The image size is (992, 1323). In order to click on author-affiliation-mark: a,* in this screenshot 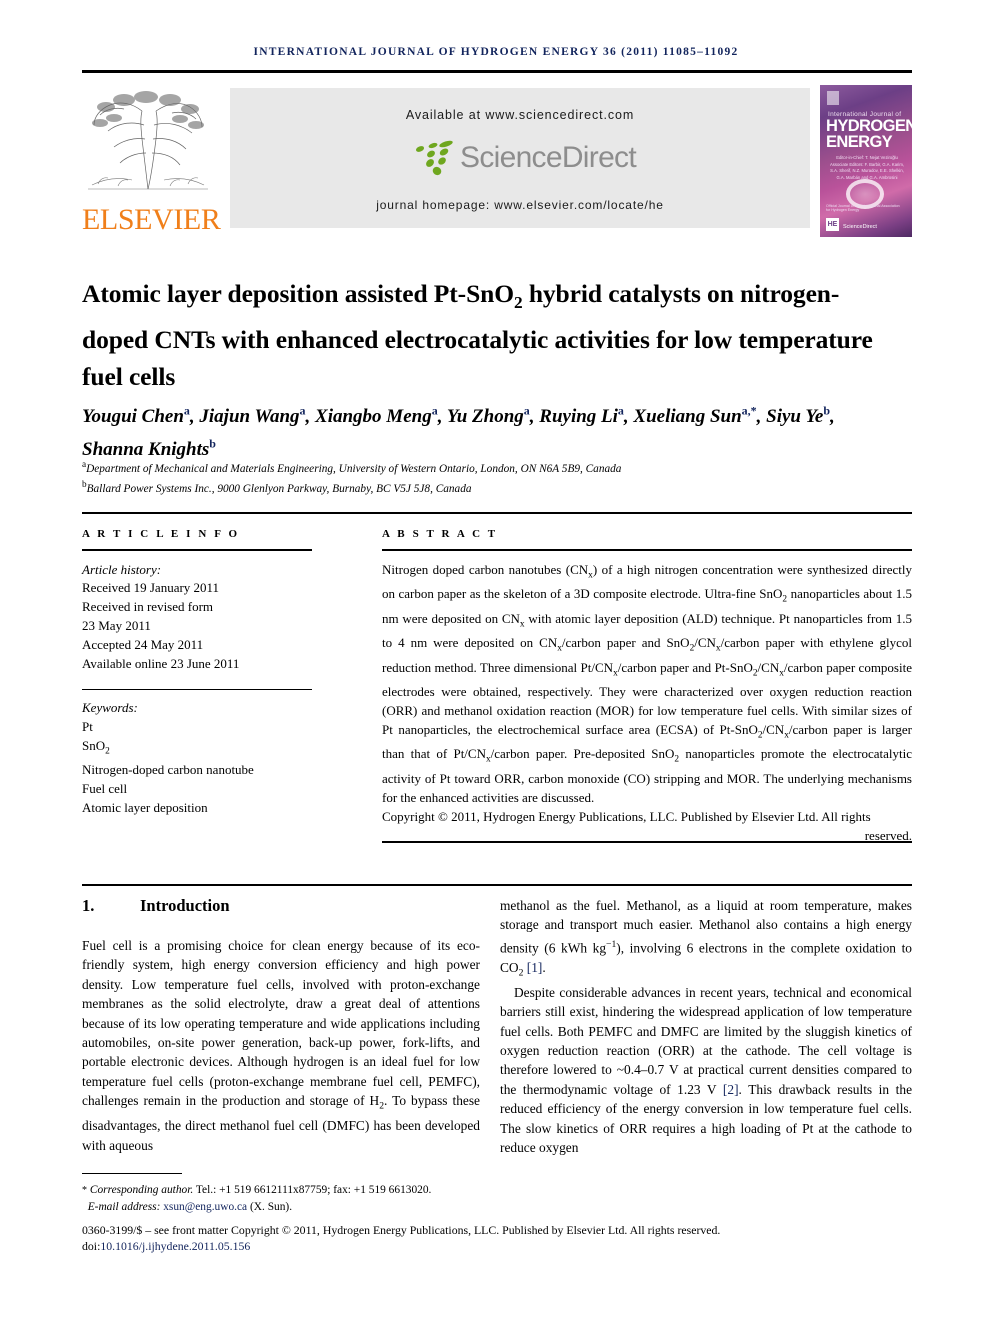, I will do `click(749, 411)`.